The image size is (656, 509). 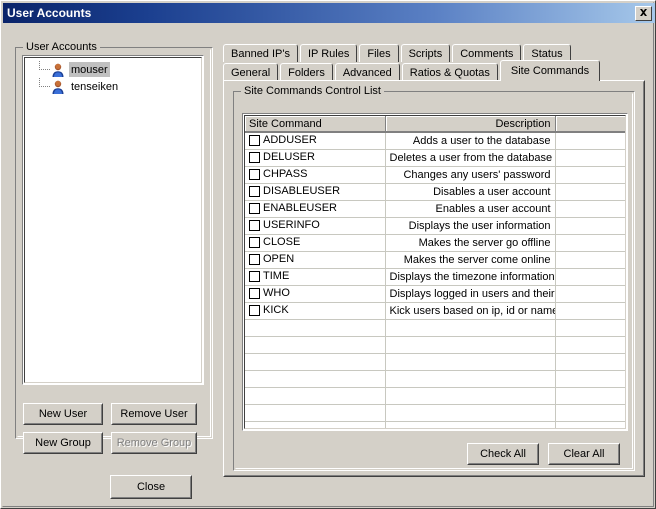 I want to click on close-dialog-button: Close, so click(x=151, y=487).